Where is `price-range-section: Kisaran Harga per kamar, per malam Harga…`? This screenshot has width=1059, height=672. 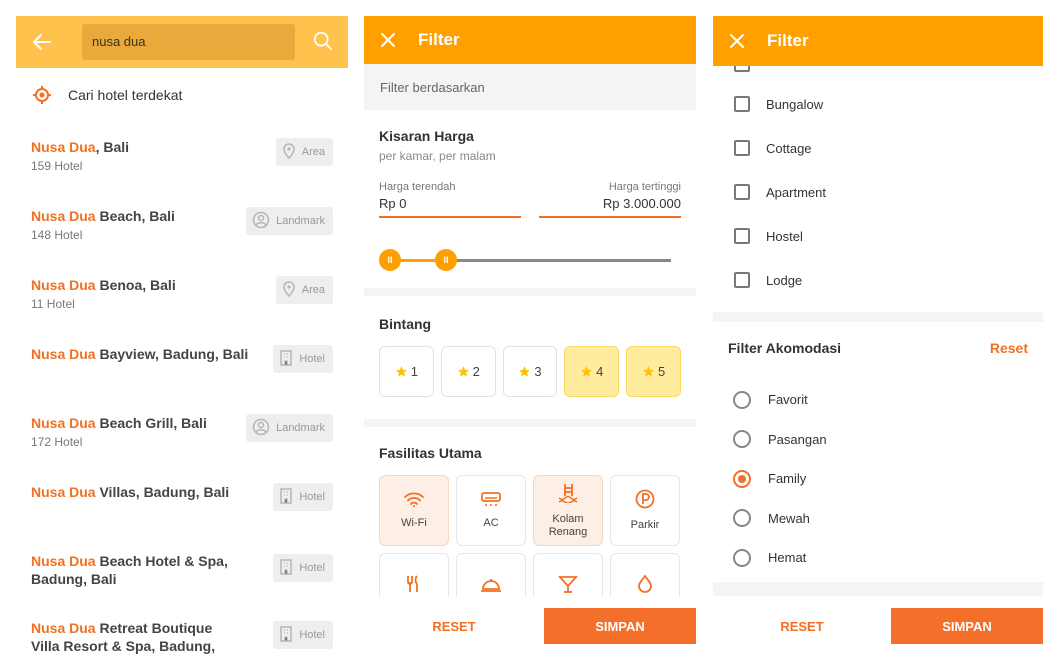 price-range-section: Kisaran Harga per kamar, per malam Harga… is located at coordinates (530, 196).